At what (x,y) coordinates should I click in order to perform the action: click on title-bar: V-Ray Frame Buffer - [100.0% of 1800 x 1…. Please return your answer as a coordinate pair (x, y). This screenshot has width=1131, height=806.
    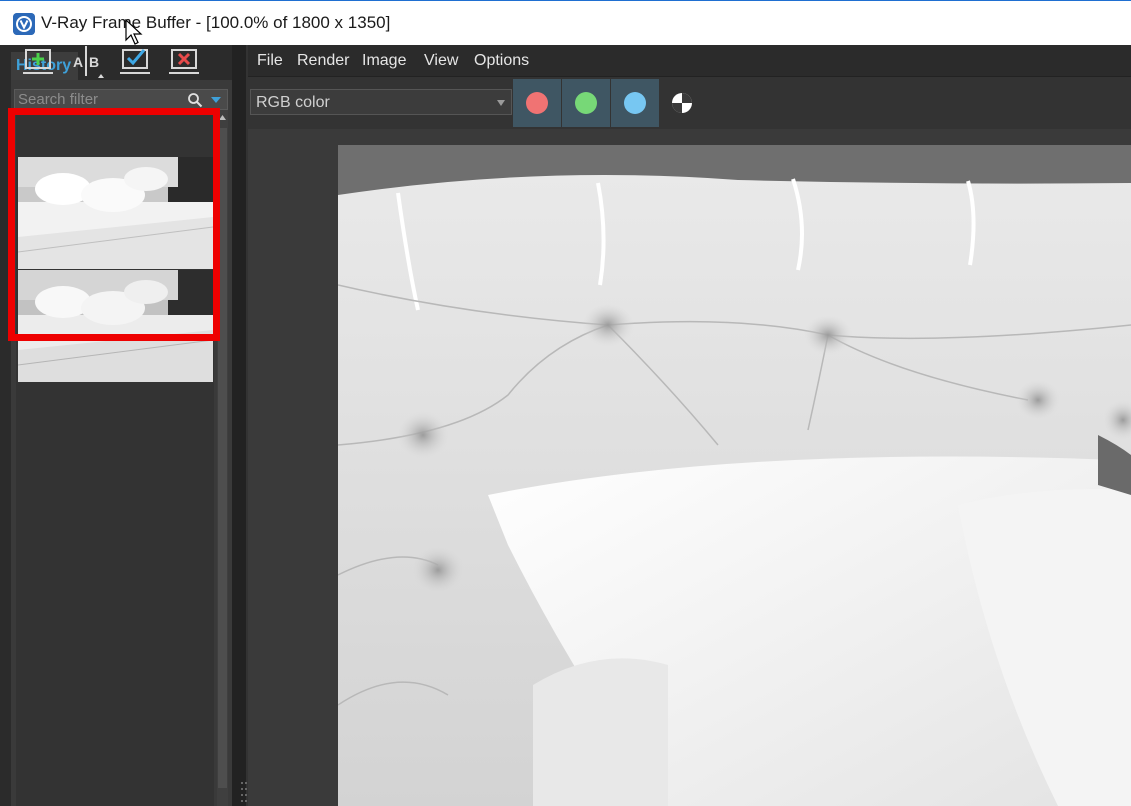
    Looking at the image, I should click on (565, 22).